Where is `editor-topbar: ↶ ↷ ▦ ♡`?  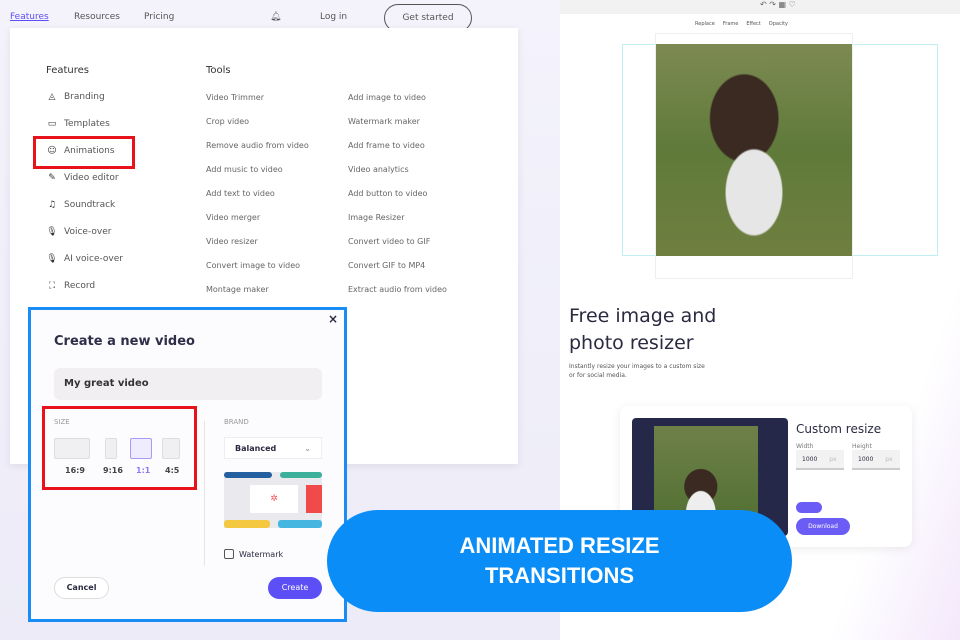 editor-topbar: ↶ ↷ ▦ ♡ is located at coordinates (760, 7).